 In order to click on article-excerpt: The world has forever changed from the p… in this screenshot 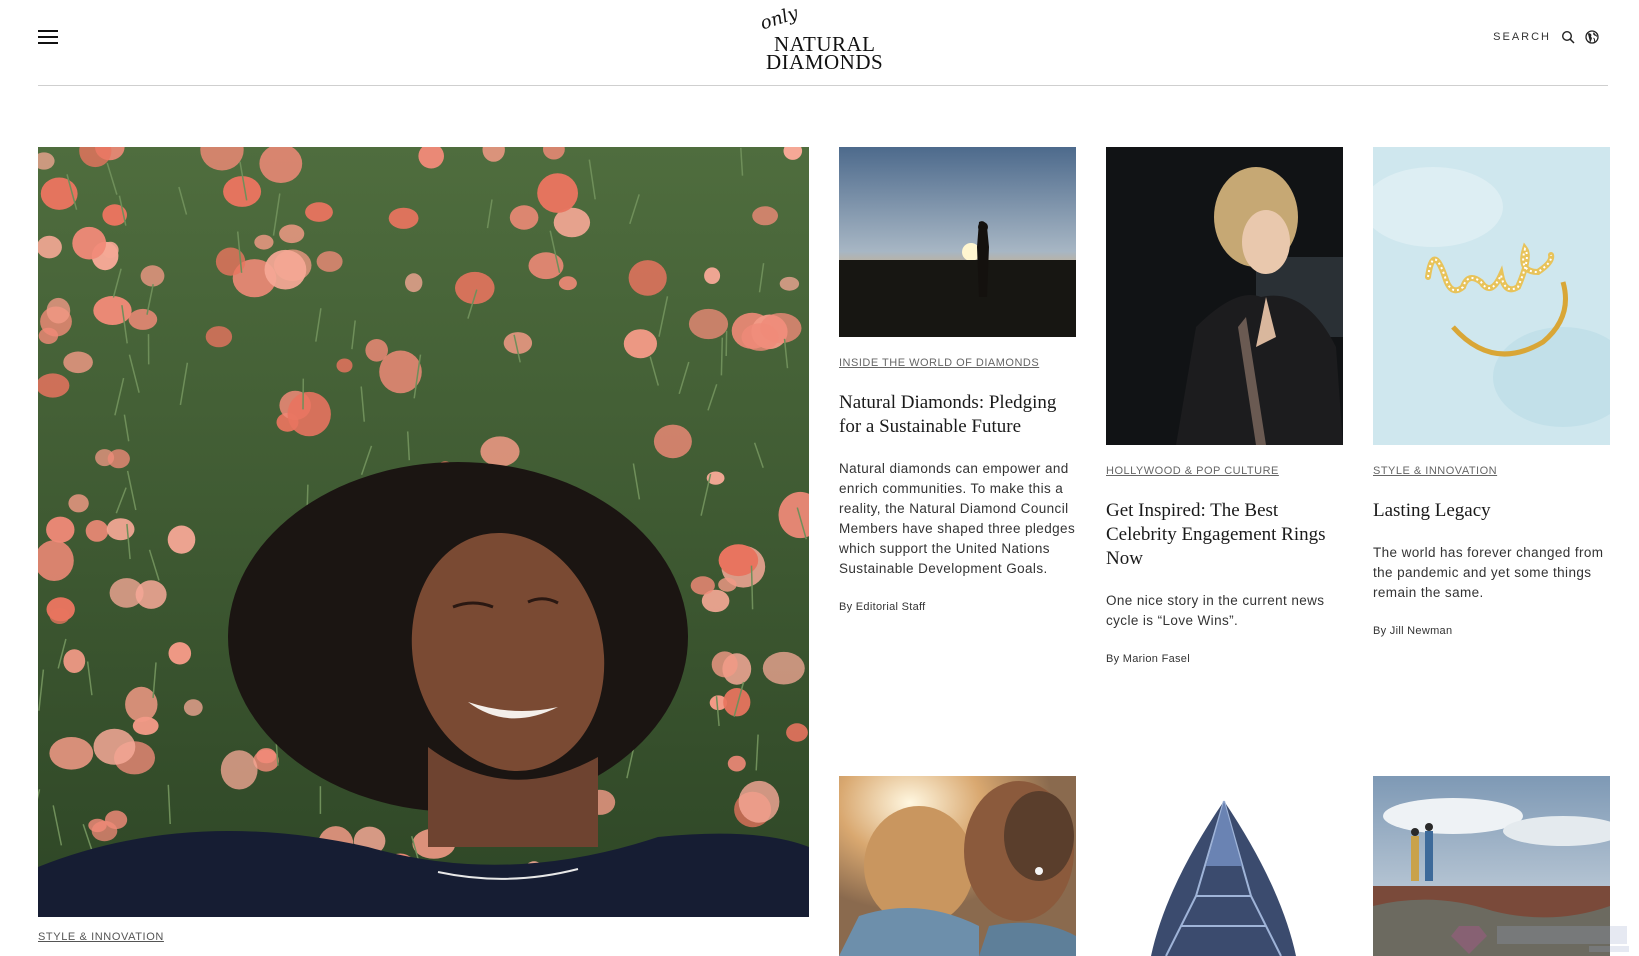, I will do `click(1488, 572)`.